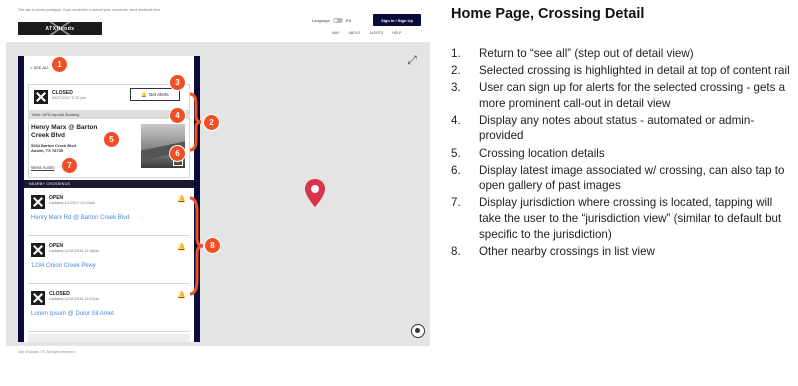  I want to click on top-nav: MAP ABOUT ALERTS HELP, so click(366, 33).